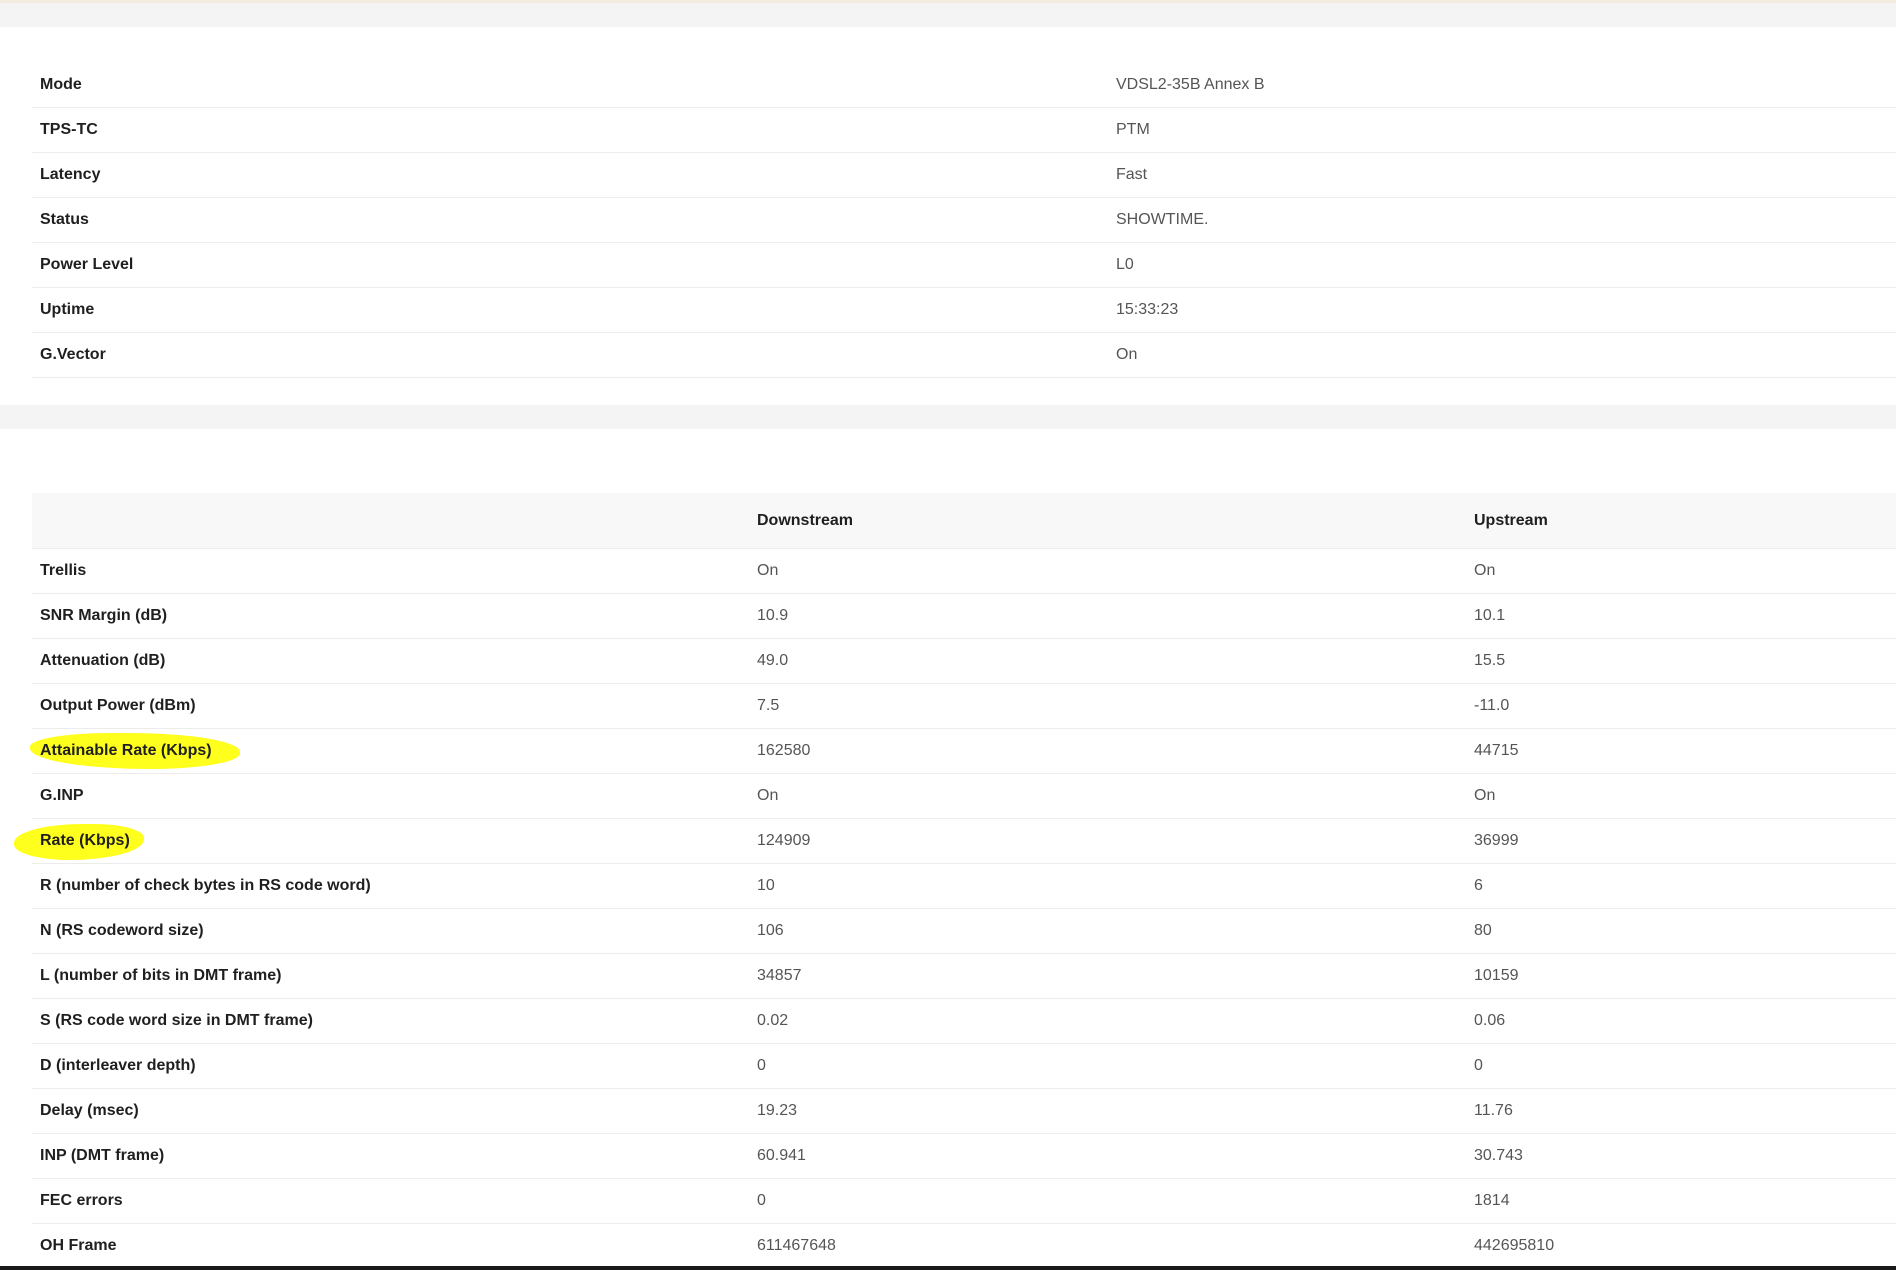 This screenshot has width=1896, height=1270. Describe the element at coordinates (390, 1246) in the screenshot. I see `row-label: OH Frame` at that location.